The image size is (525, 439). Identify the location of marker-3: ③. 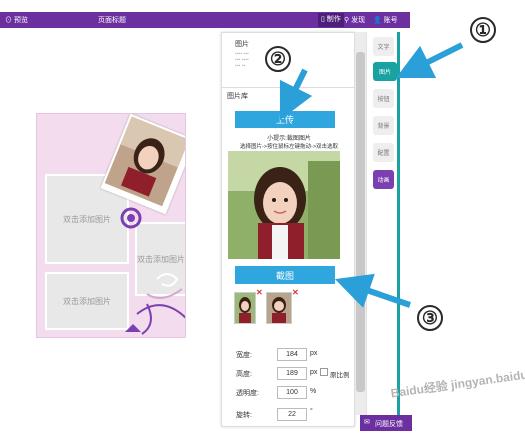
(430, 318).